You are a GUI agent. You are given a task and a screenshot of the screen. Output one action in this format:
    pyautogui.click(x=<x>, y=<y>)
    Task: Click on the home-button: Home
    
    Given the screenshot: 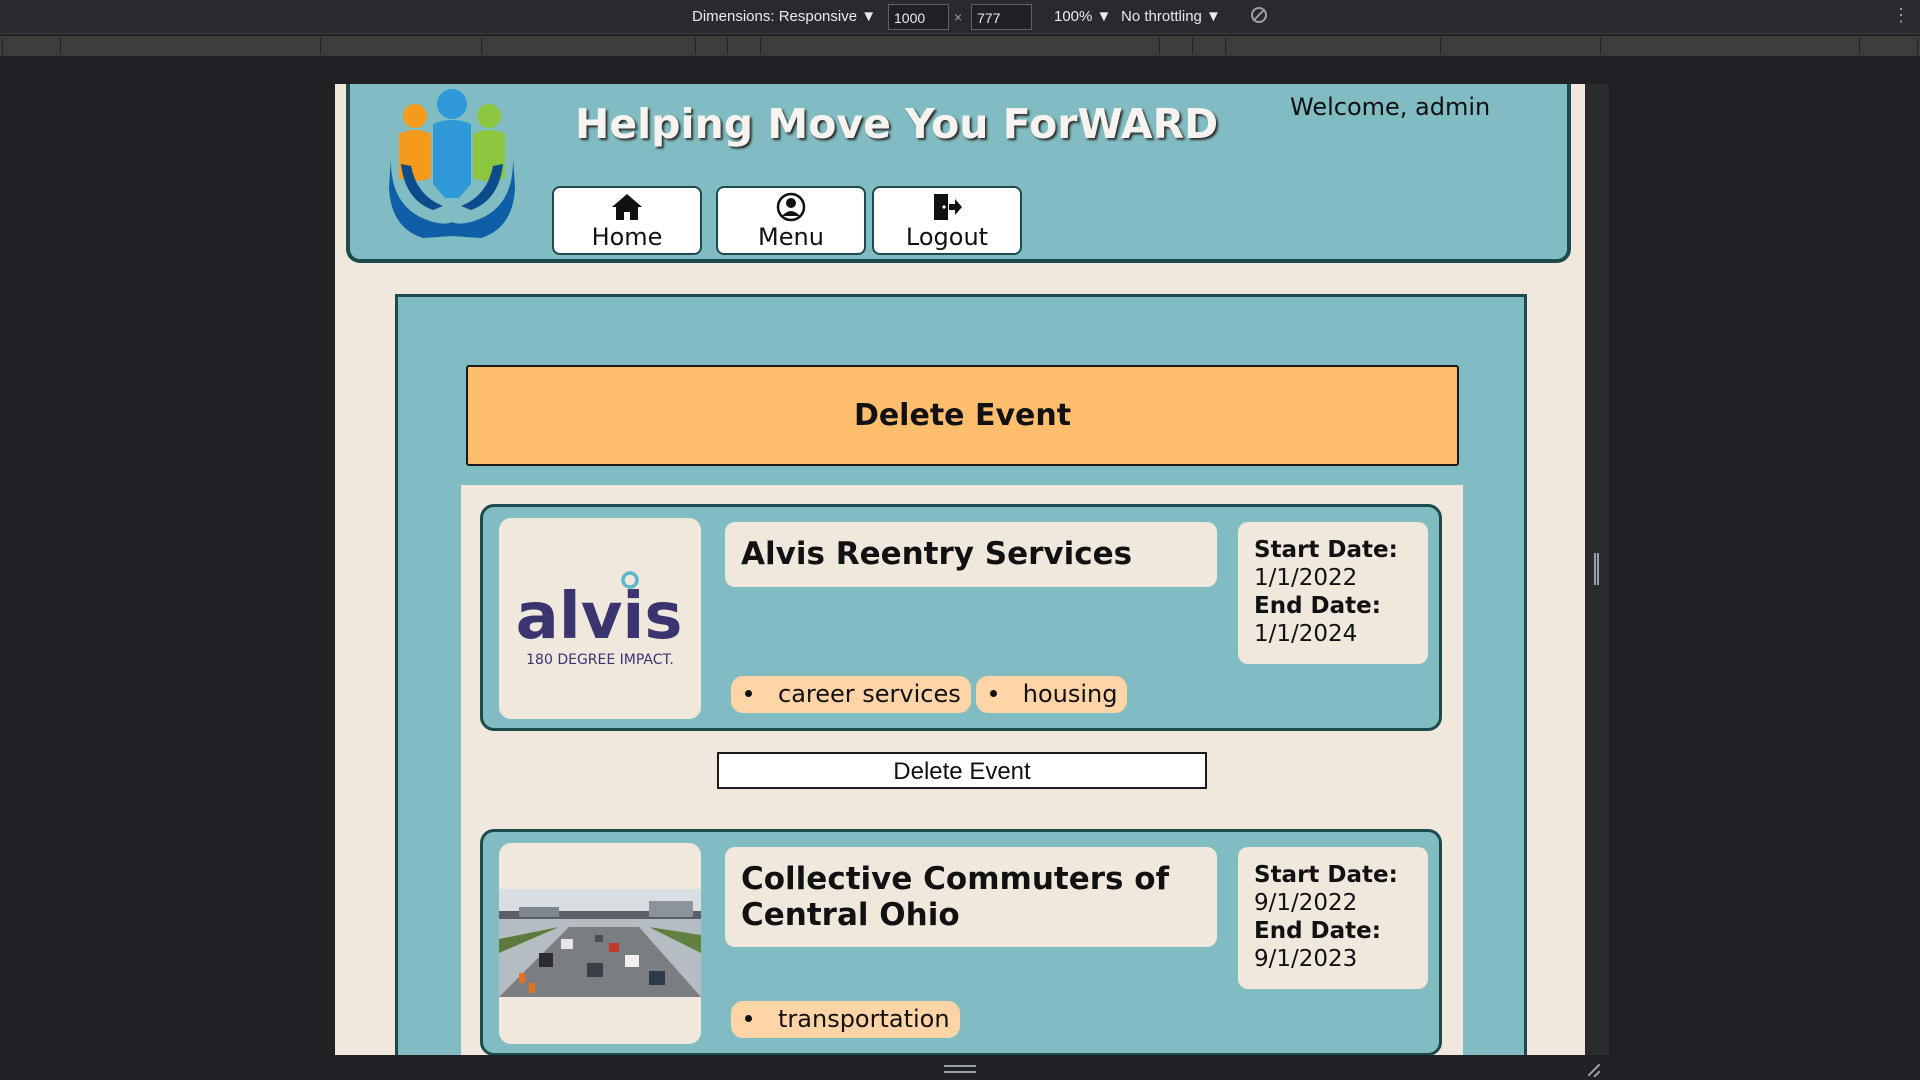 What is the action you would take?
    pyautogui.click(x=627, y=220)
    